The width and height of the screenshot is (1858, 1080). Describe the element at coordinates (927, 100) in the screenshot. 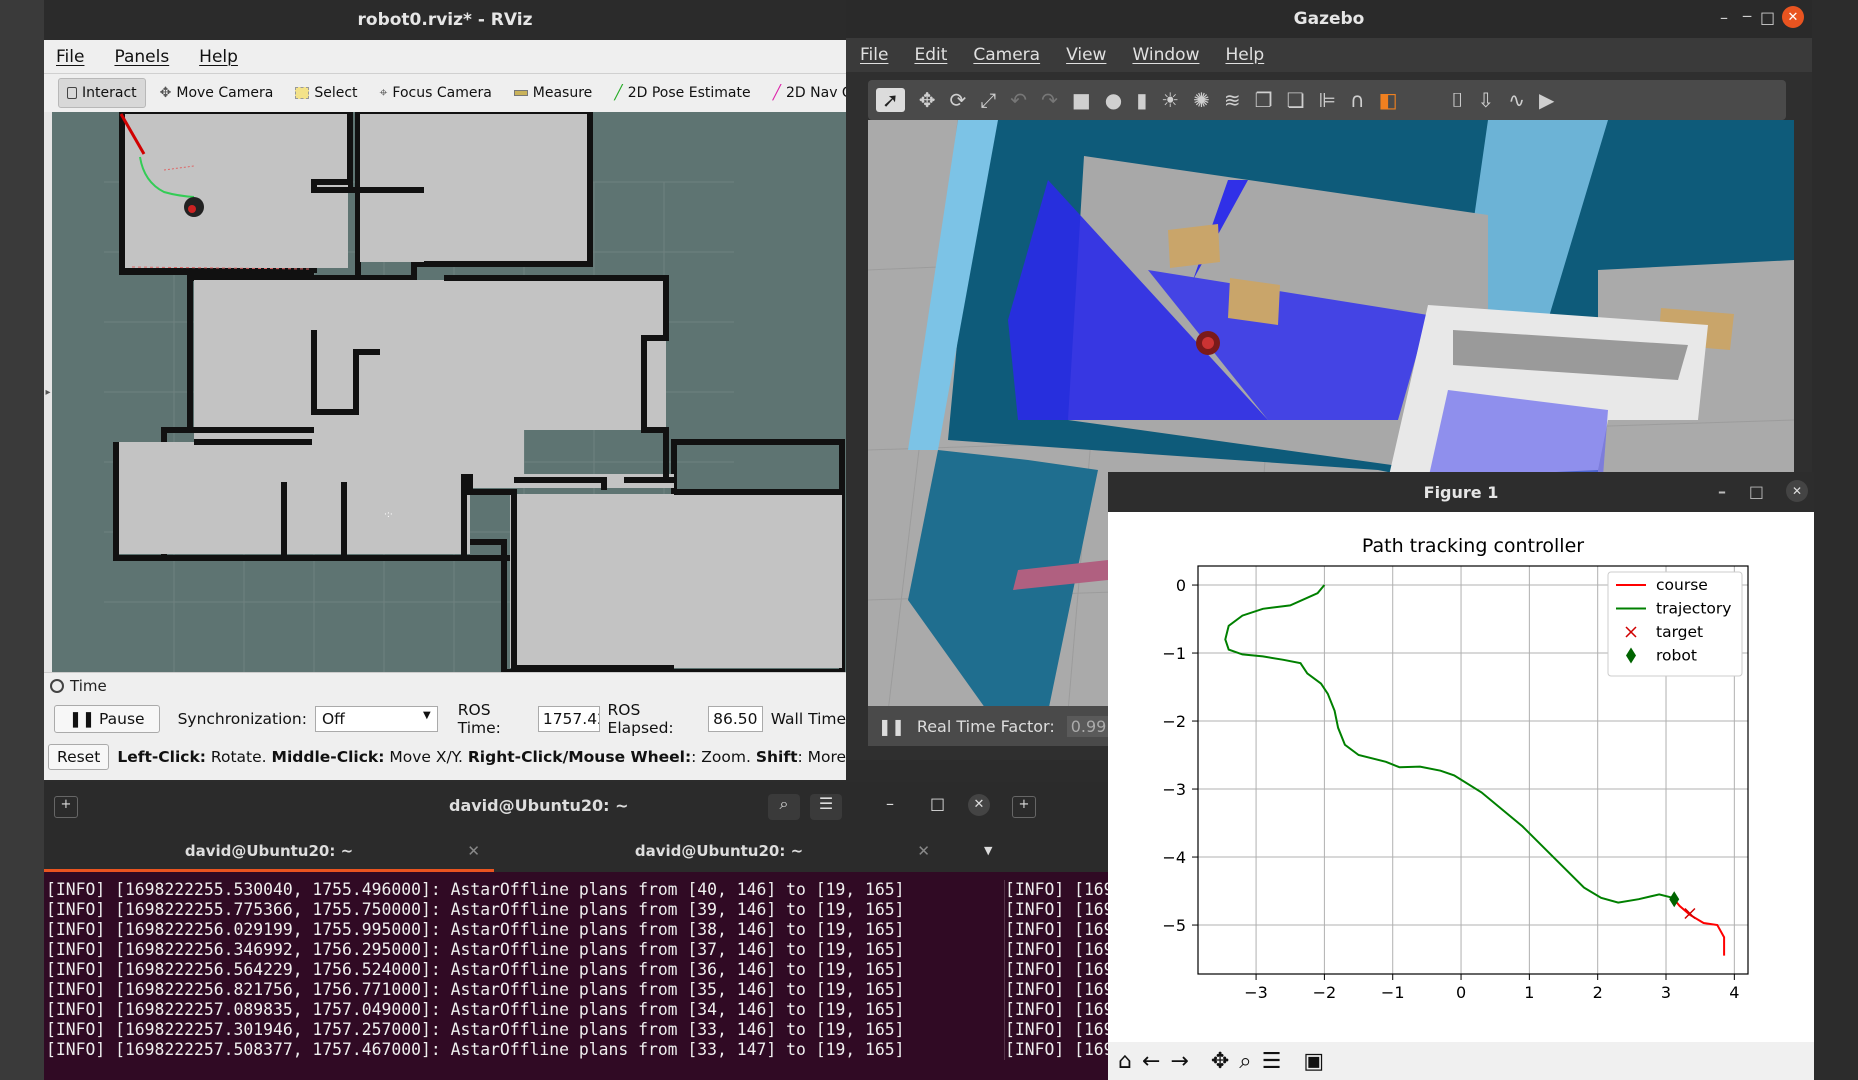

I see `translate-icon: ✥` at that location.